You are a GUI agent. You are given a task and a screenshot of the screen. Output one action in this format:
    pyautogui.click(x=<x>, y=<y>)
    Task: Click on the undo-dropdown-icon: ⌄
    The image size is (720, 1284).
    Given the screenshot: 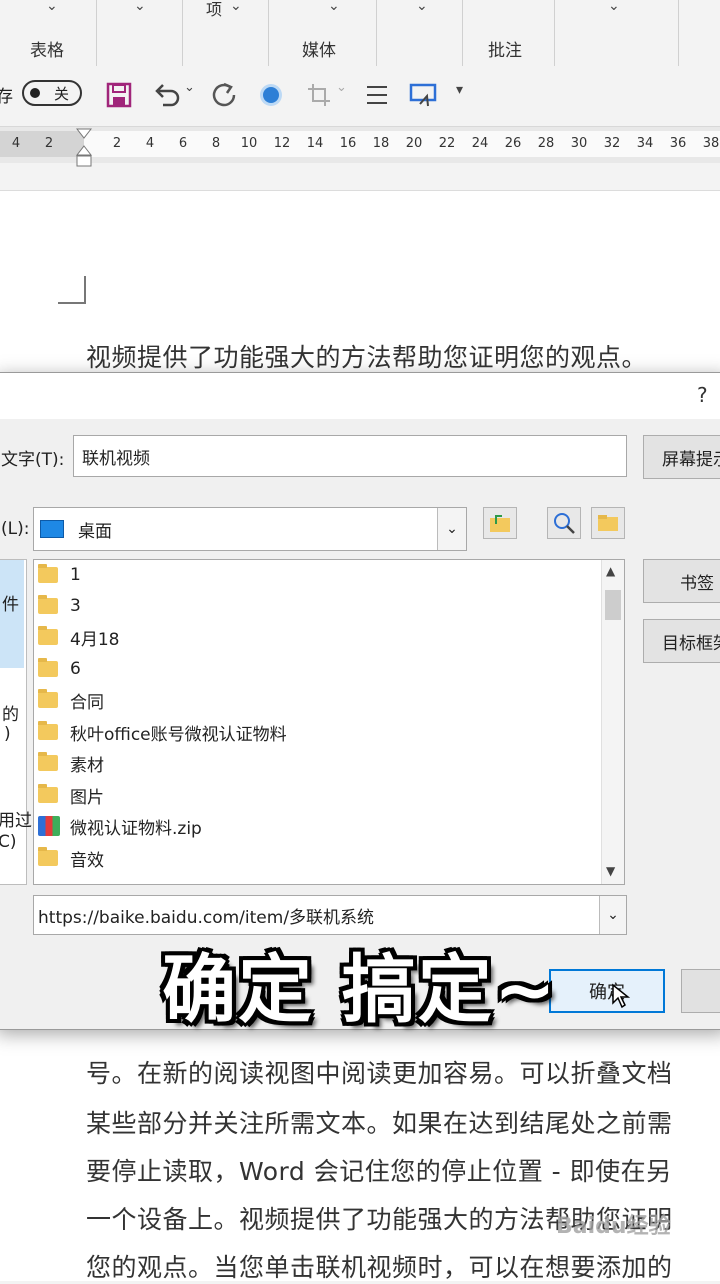 What is the action you would take?
    pyautogui.click(x=189, y=87)
    